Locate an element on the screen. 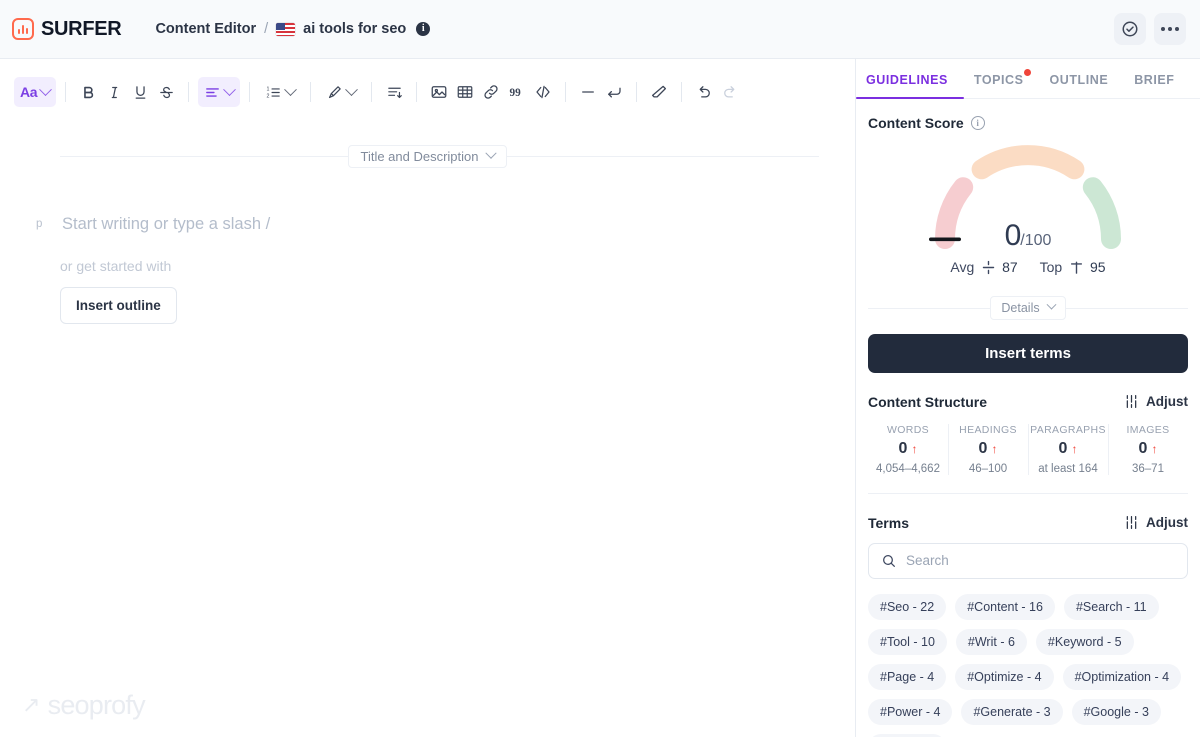 The image size is (1200, 737). paragraph-placeholder-row: p Start writing or type a slash / is located at coordinates (427, 224).